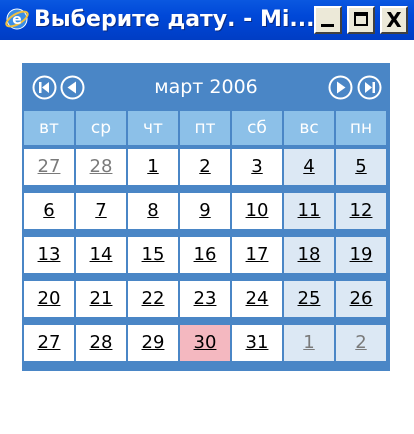  I want to click on minimize-icon, so click(327, 25).